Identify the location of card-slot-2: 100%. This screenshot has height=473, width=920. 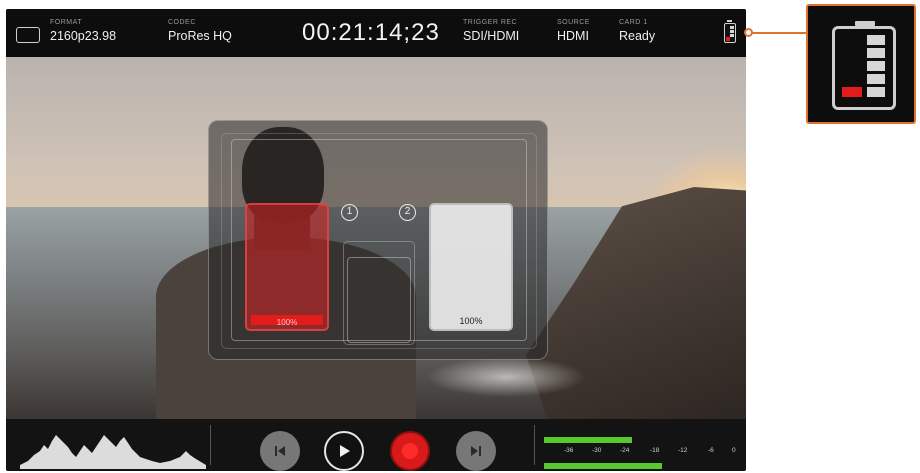
(471, 267).